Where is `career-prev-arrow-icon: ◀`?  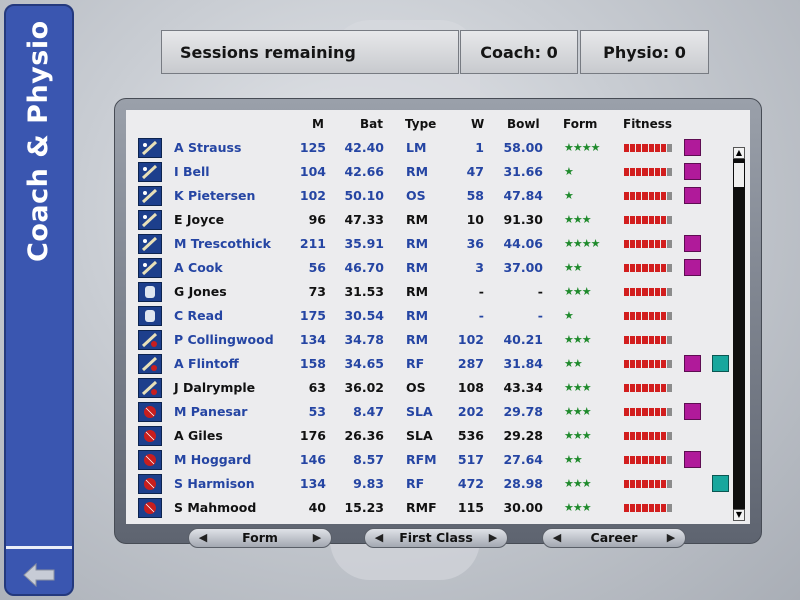 career-prev-arrow-icon: ◀ is located at coordinates (557, 538).